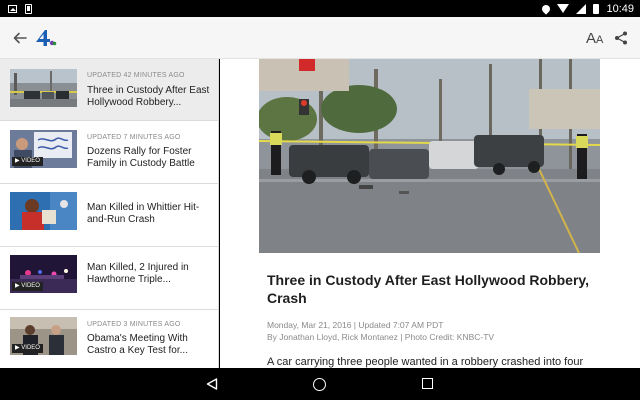 The height and width of the screenshot is (400, 640). I want to click on nav-back-icon, so click(212, 384).